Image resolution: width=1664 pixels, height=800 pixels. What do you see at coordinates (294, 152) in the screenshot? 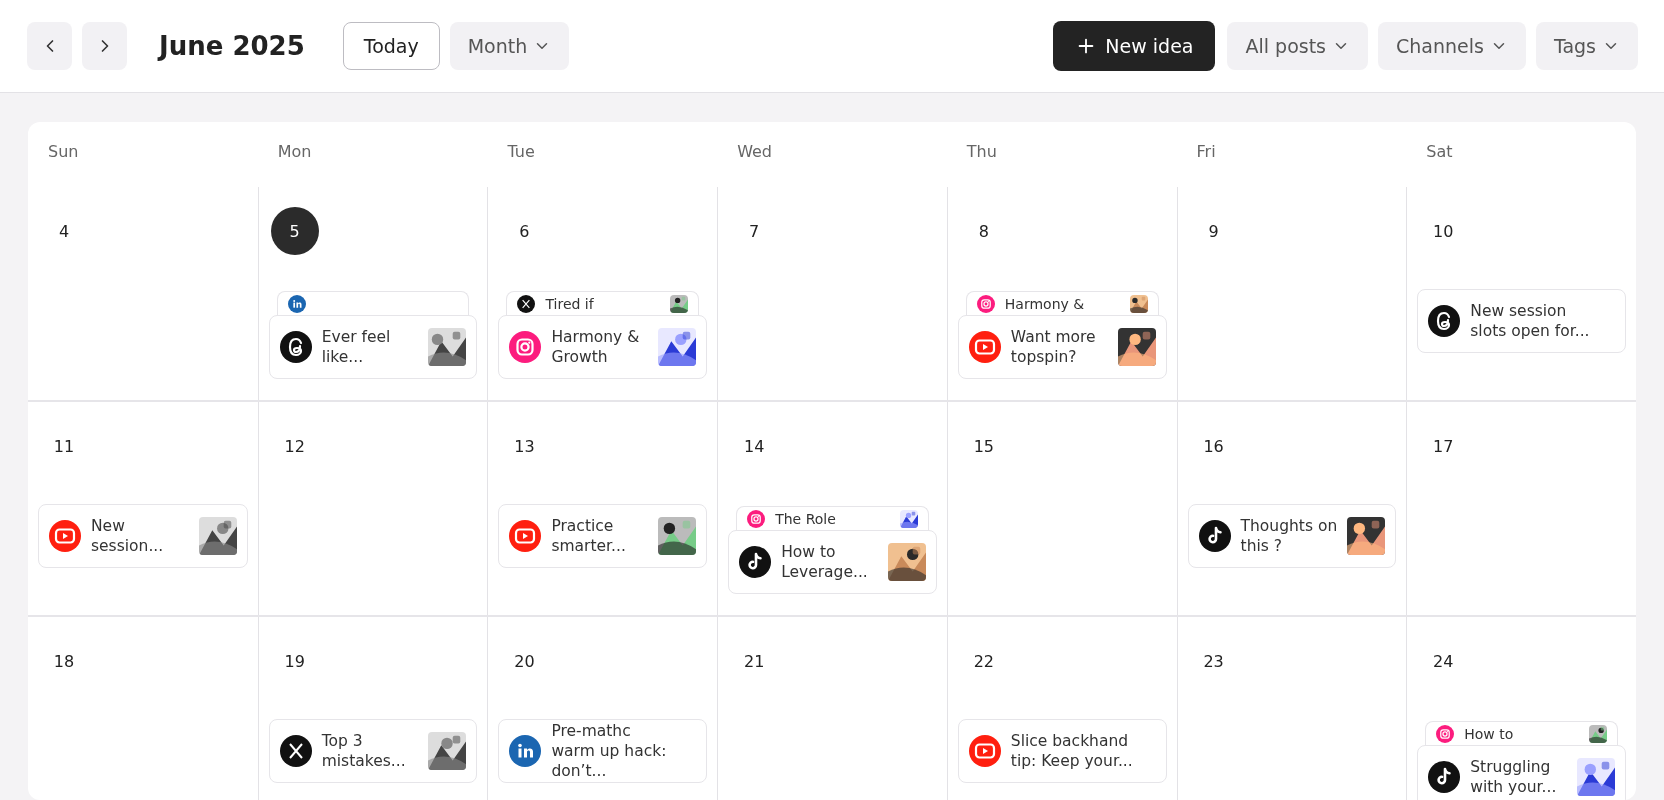
I see `weekday-label: Mon` at bounding box center [294, 152].